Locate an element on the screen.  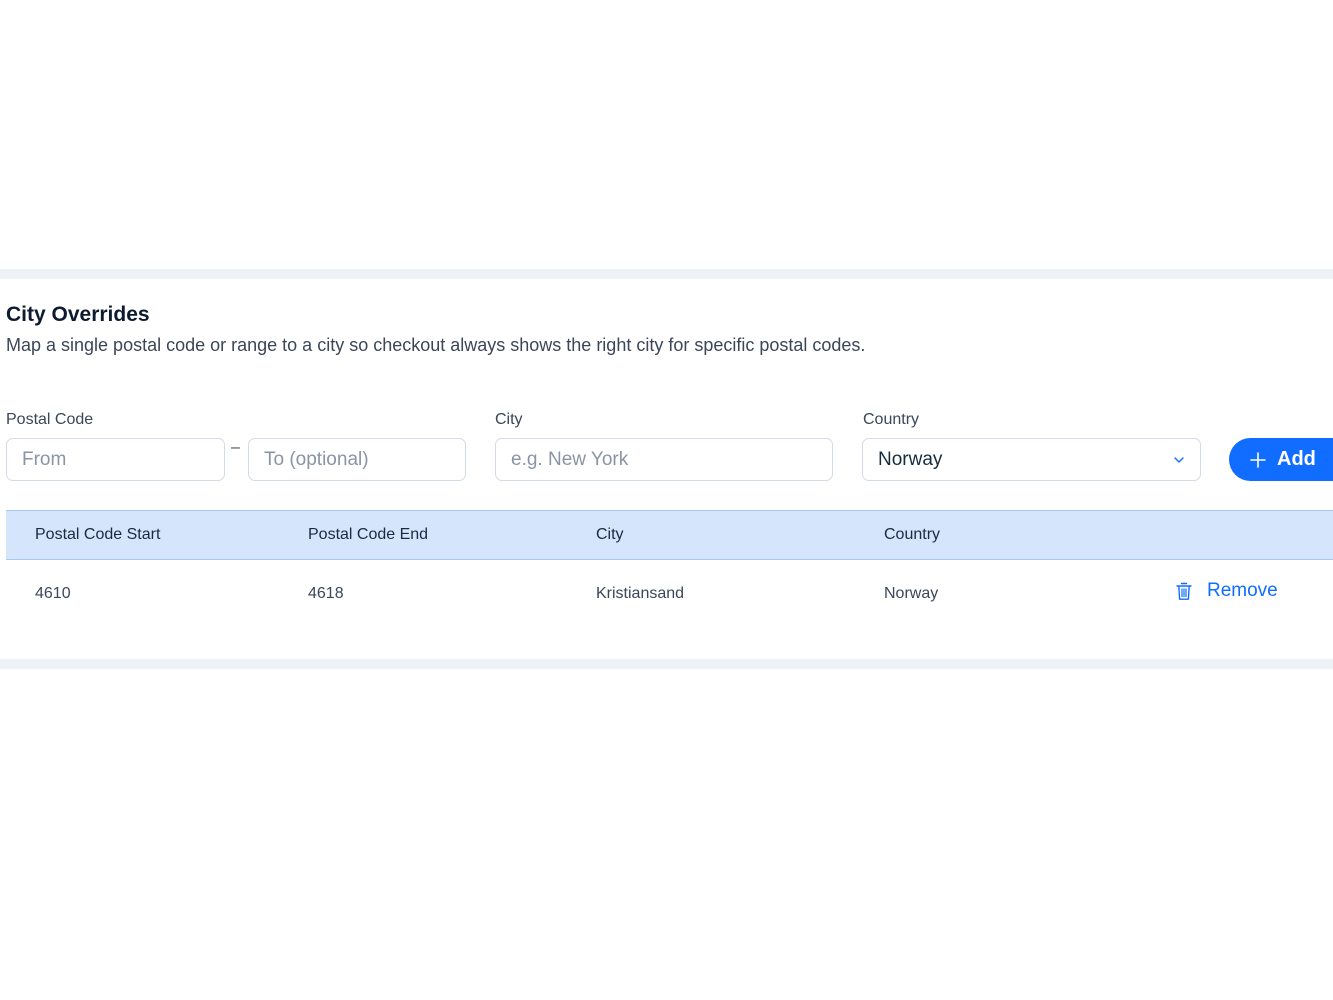
remove-button: Remove is located at coordinates (1226, 591).